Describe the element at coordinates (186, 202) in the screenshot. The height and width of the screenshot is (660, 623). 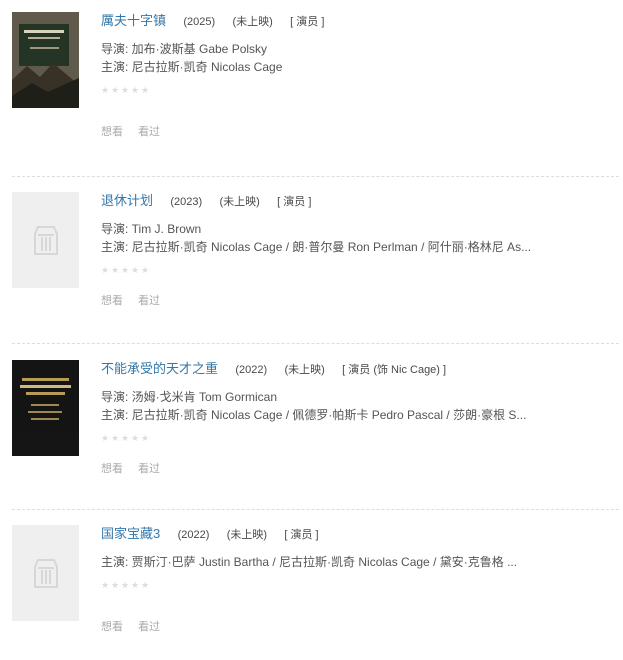
I see `movie-year: (2023)` at that location.